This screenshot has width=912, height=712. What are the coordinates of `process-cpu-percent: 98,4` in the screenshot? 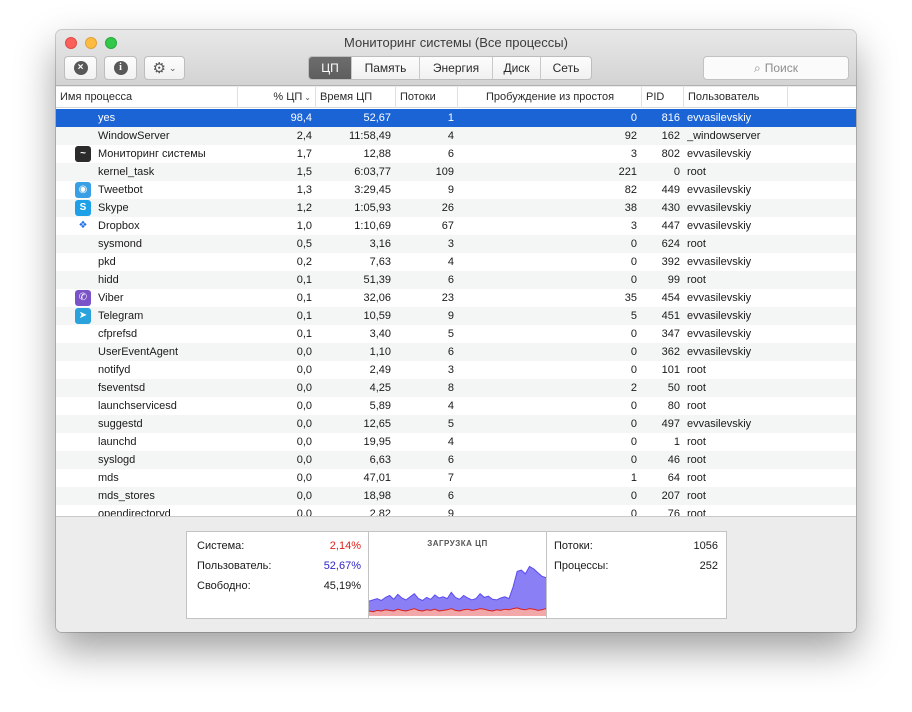 It's located at (301, 118).